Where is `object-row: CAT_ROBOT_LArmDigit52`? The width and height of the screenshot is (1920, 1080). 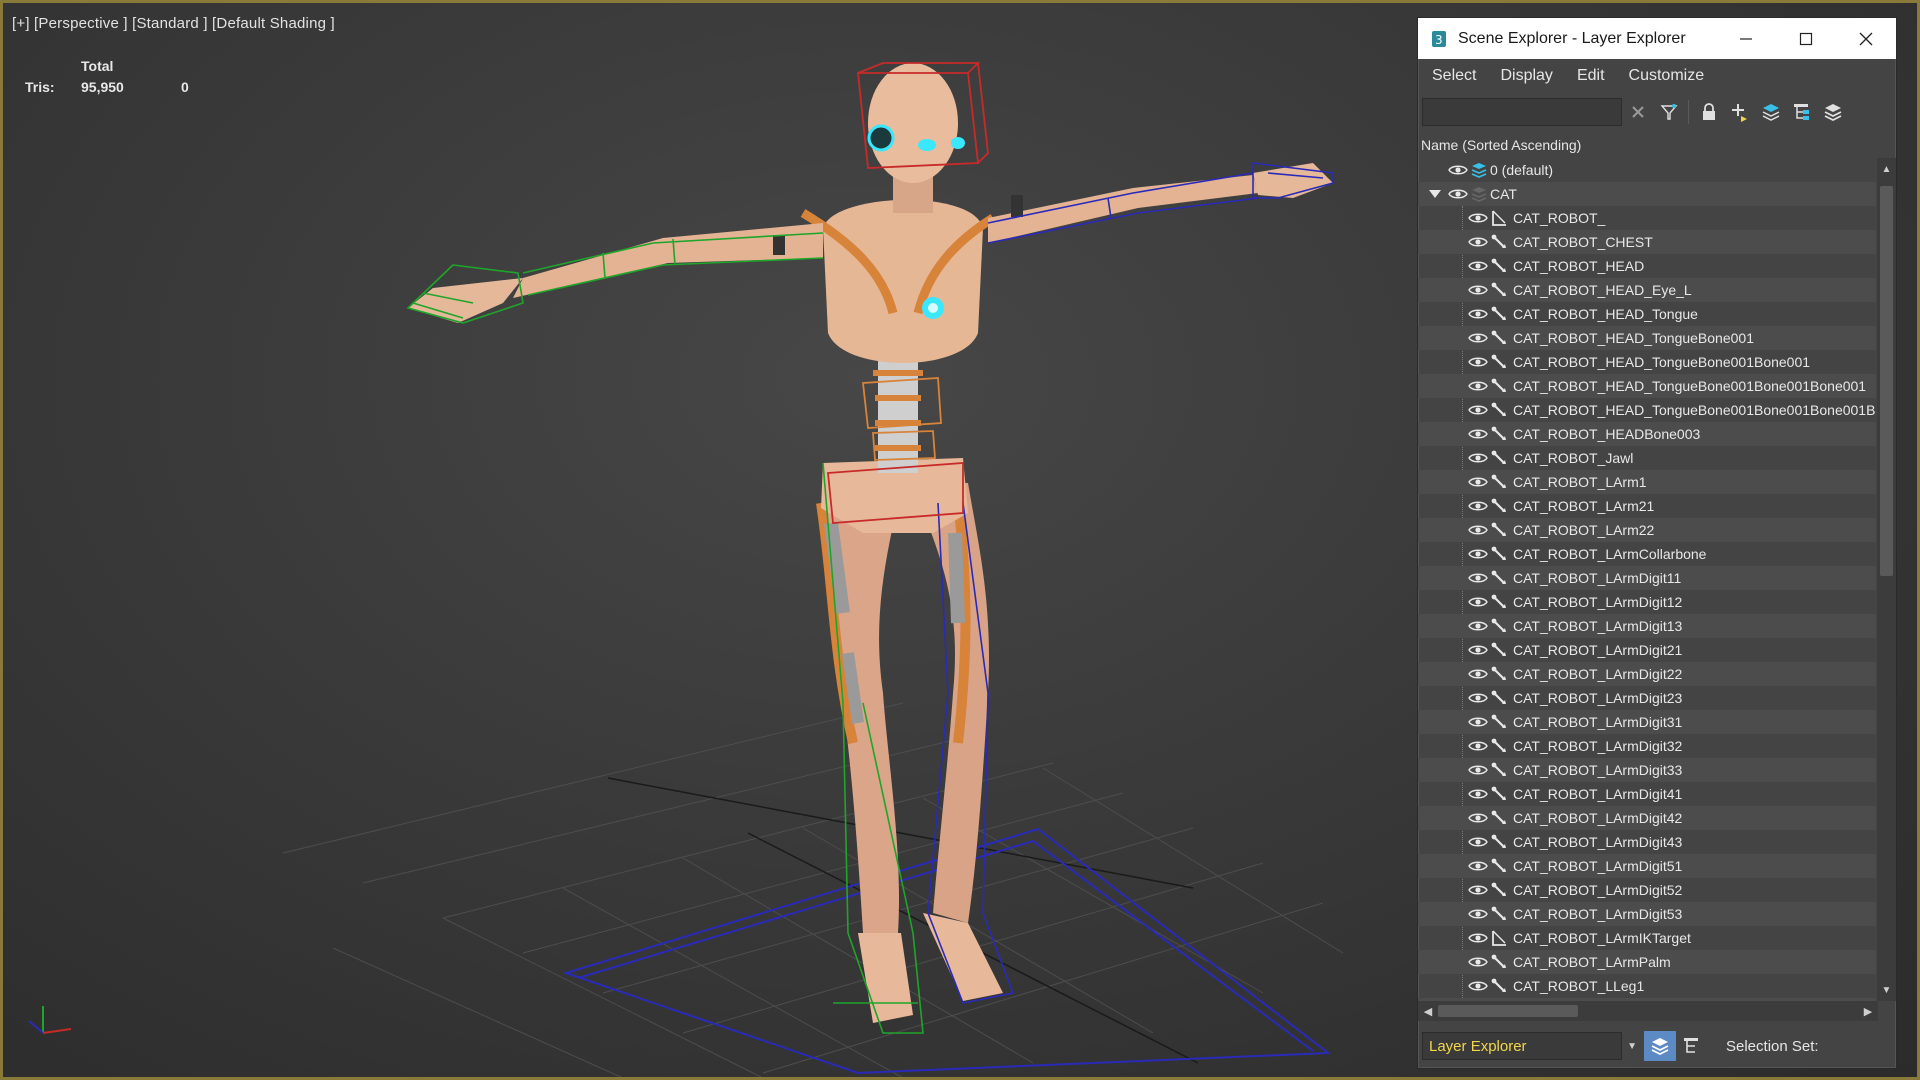 object-row: CAT_ROBOT_LArmDigit52 is located at coordinates (1647, 890).